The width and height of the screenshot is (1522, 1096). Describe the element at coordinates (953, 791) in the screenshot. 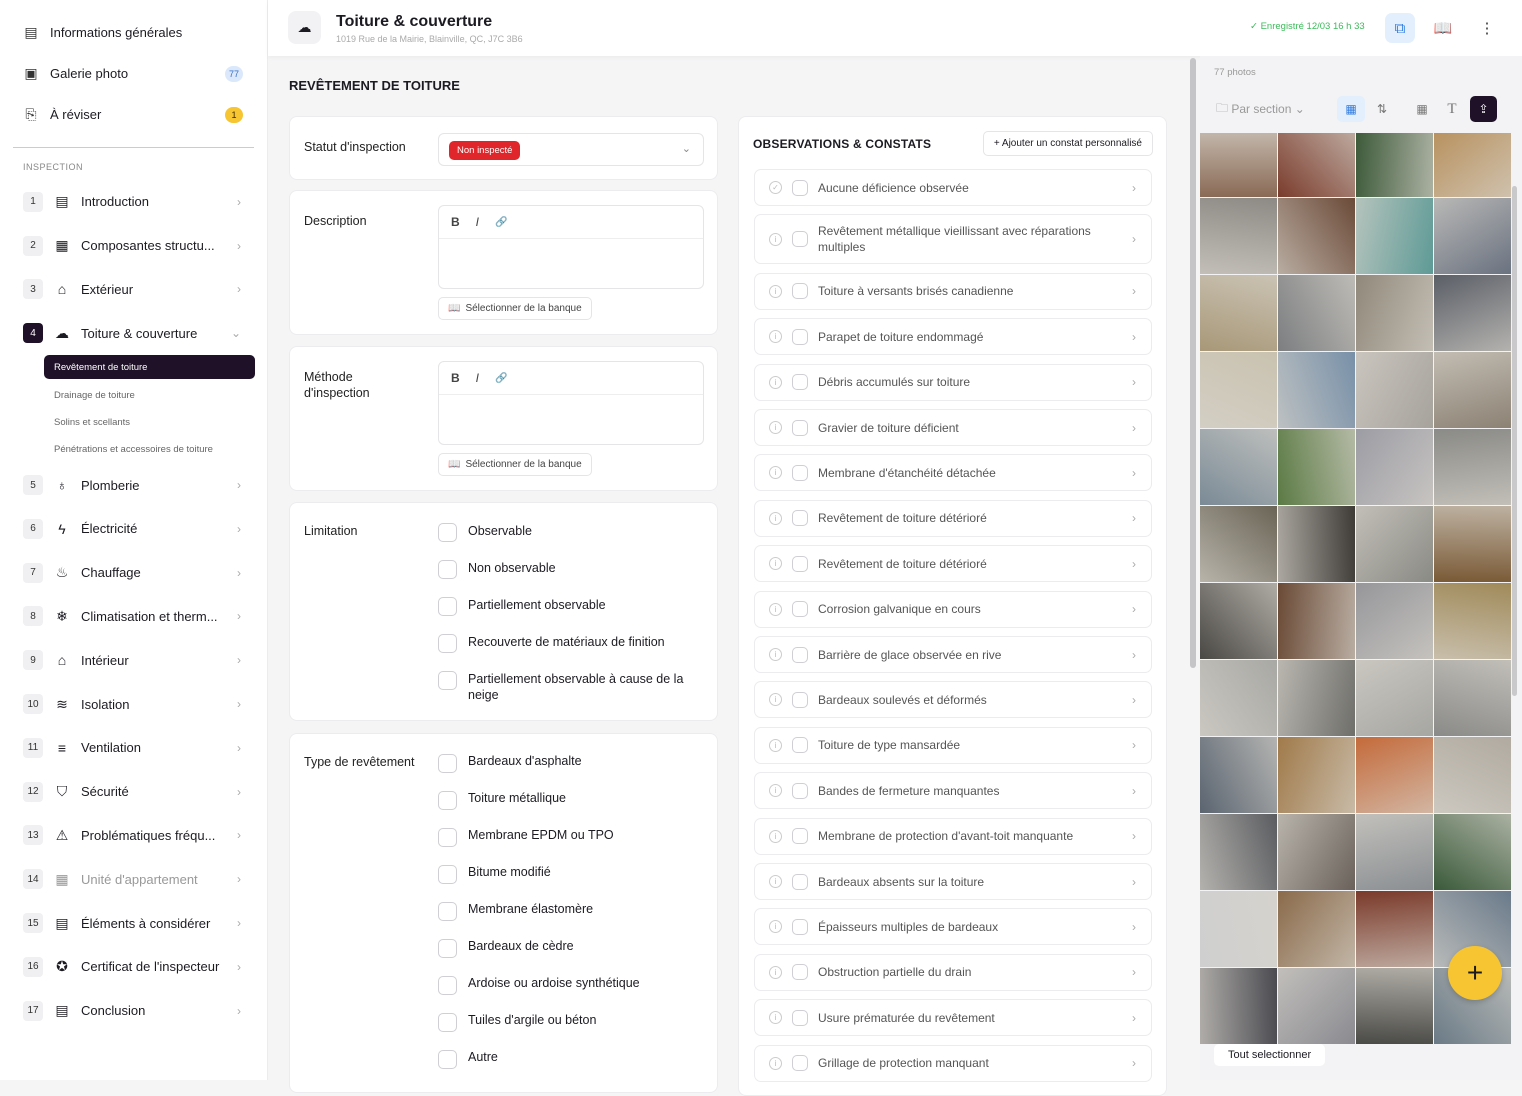

I see `observation-item: i Bandes de fermeture manquantes ›` at that location.